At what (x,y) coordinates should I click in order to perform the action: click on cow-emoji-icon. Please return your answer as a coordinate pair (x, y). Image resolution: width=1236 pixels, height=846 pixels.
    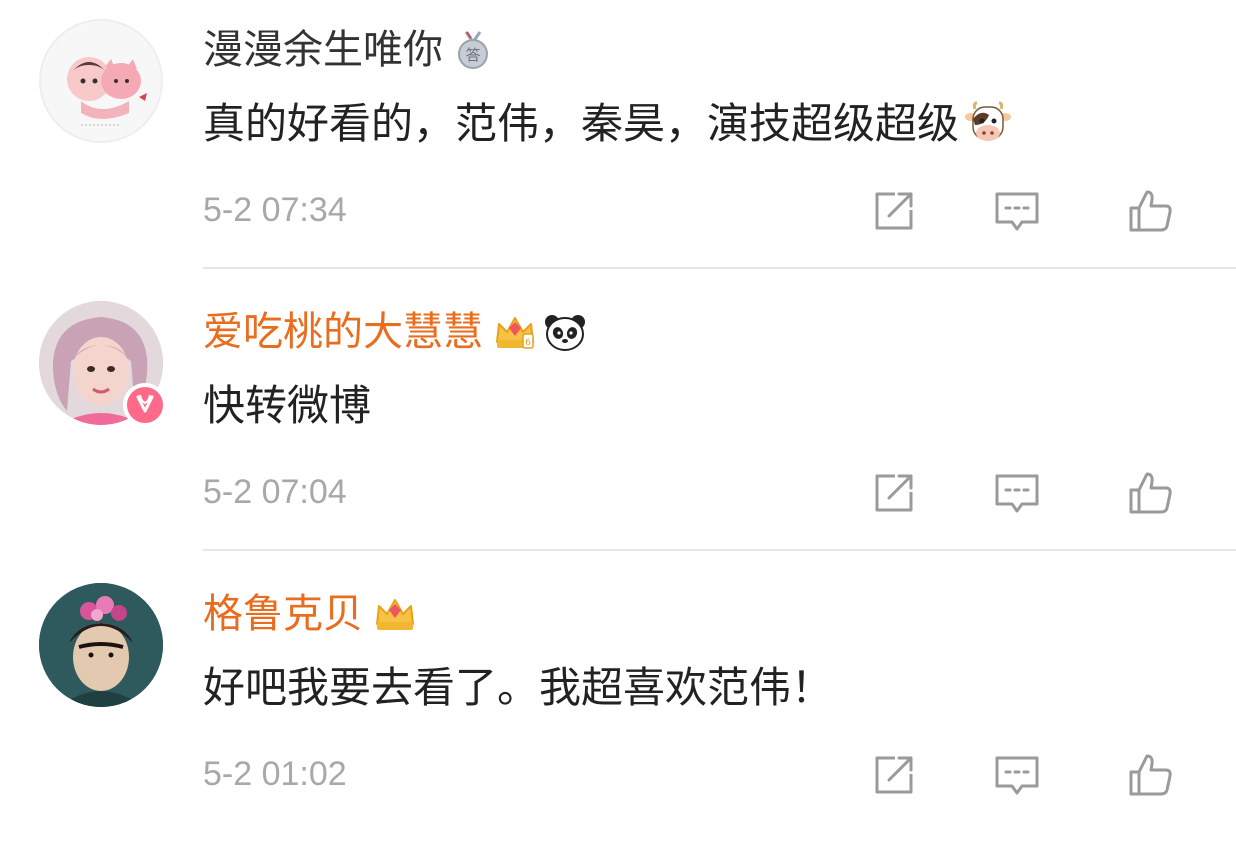
    Looking at the image, I should click on (988, 124).